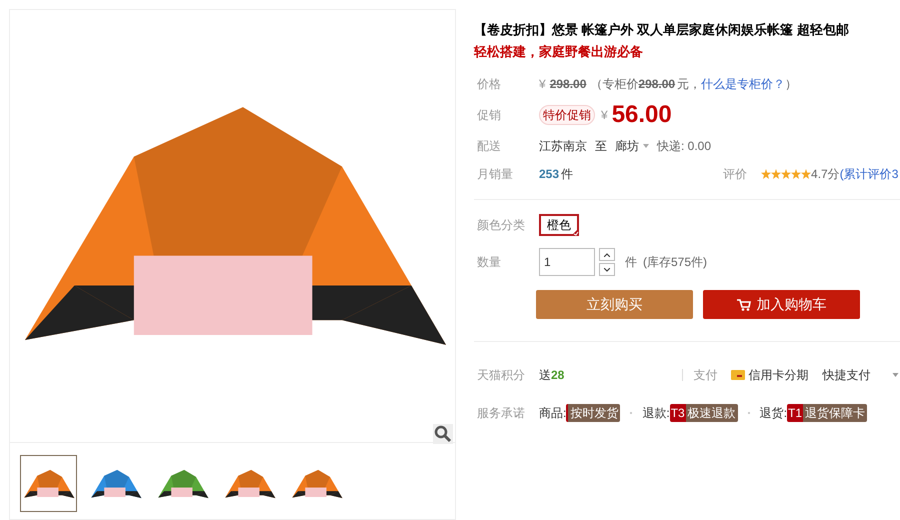  I want to click on payment-label: 支付, so click(705, 375).